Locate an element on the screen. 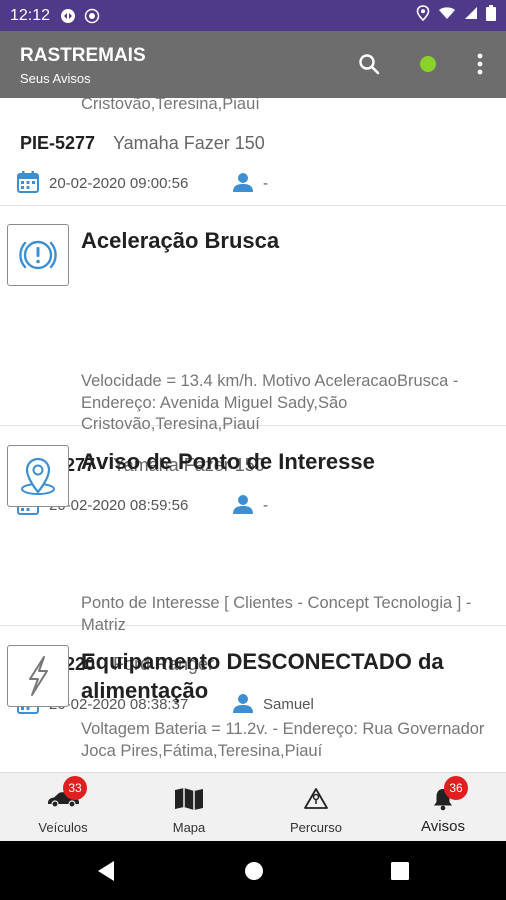  status-dot-icon is located at coordinates (428, 64).